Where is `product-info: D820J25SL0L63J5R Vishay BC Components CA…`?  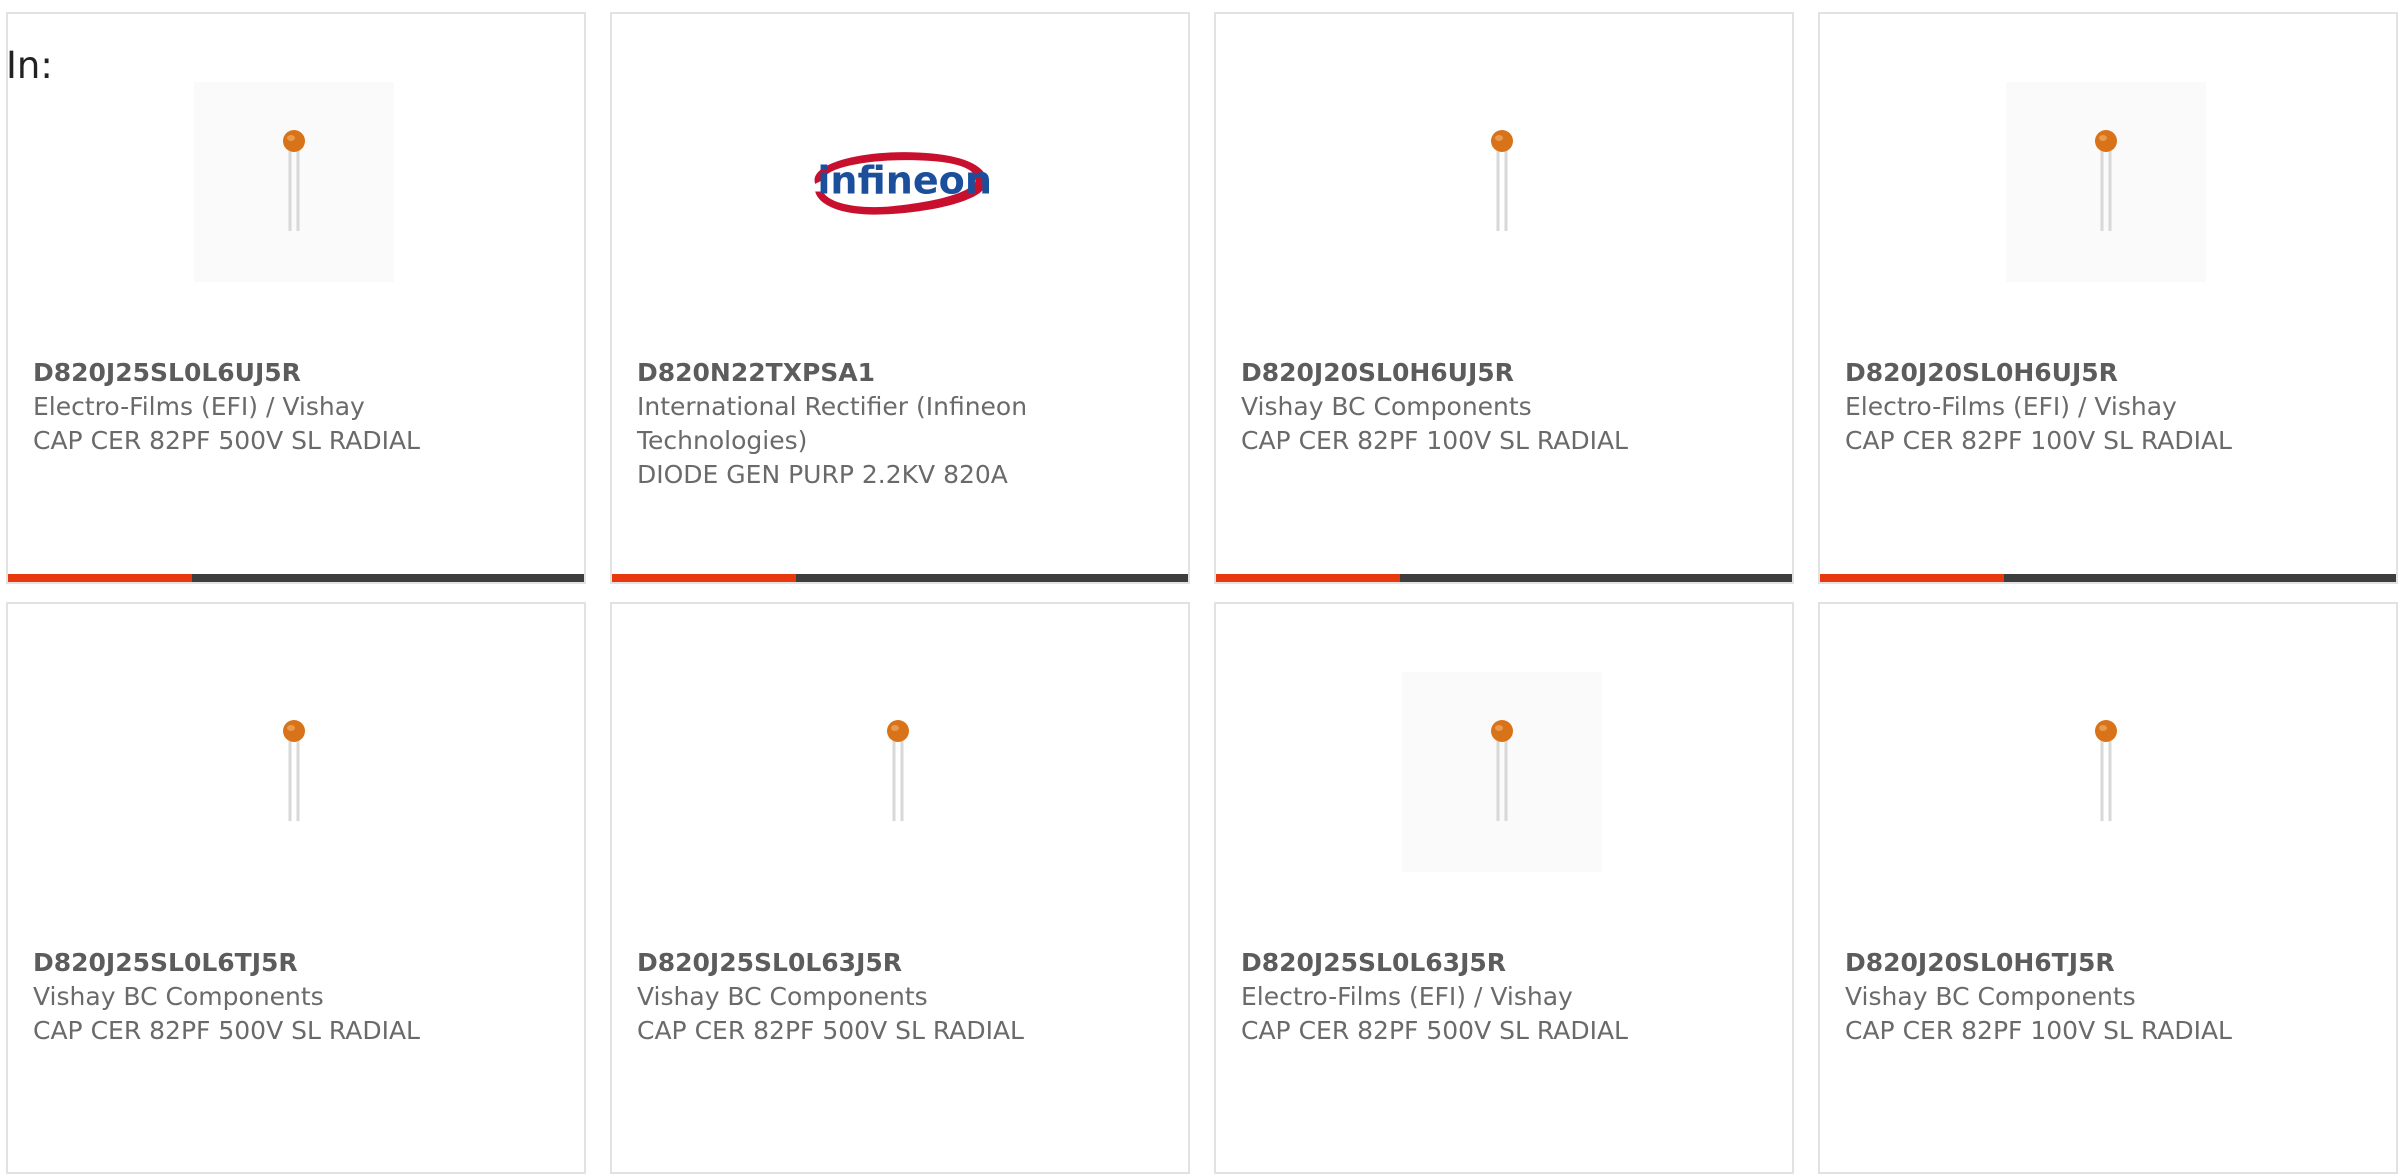 product-info: D820J25SL0L63J5R Vishay BC Components CA… is located at coordinates (902, 997).